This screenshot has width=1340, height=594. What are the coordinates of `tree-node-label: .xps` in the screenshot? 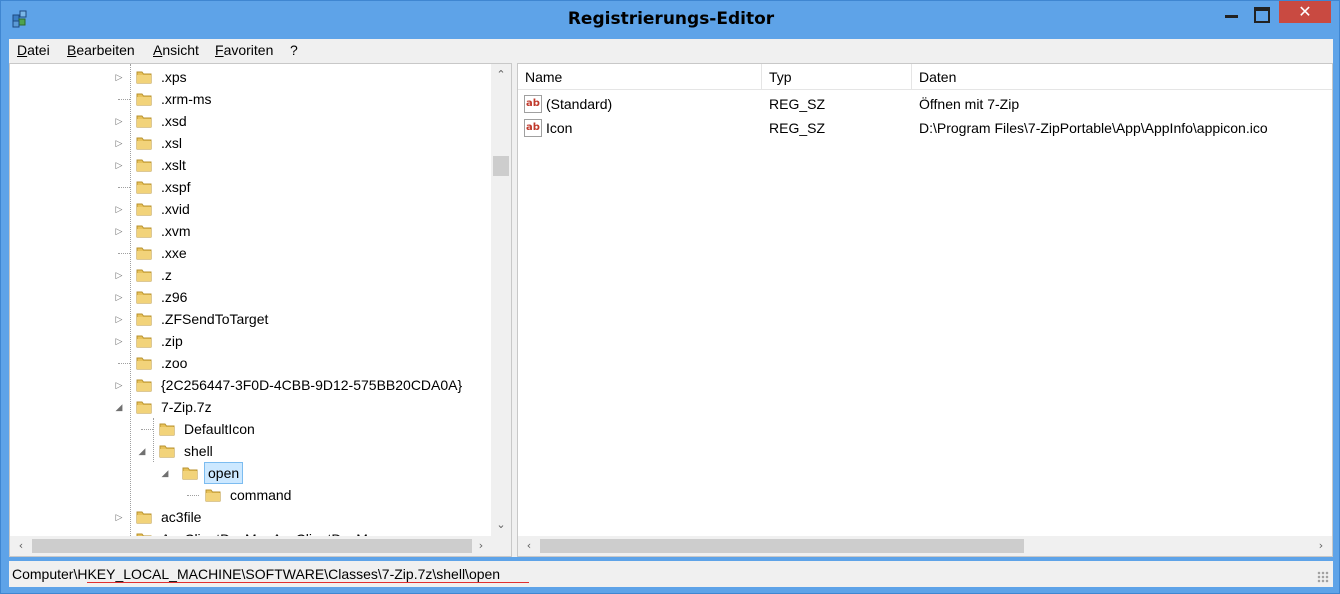 It's located at (174, 77).